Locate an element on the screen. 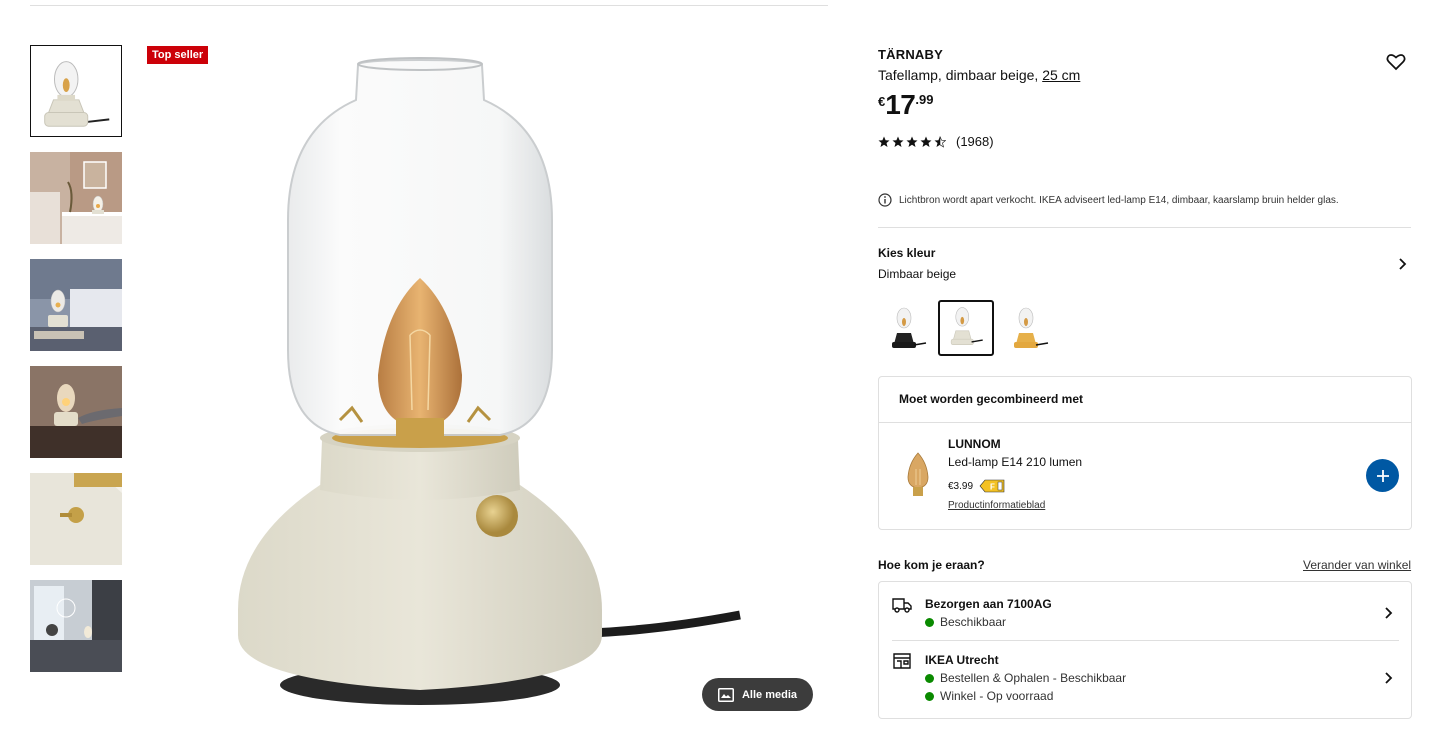  rating: (1968) is located at coordinates (936, 141).